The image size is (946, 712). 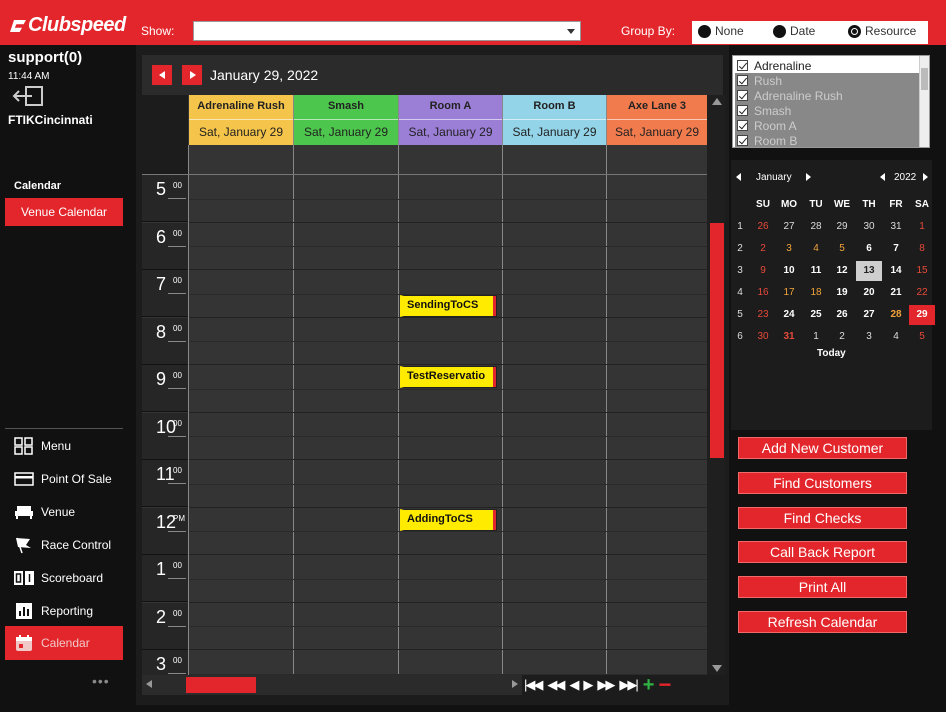 I want to click on resource-filter-item: Adrenaline Rush, so click(x=827, y=95).